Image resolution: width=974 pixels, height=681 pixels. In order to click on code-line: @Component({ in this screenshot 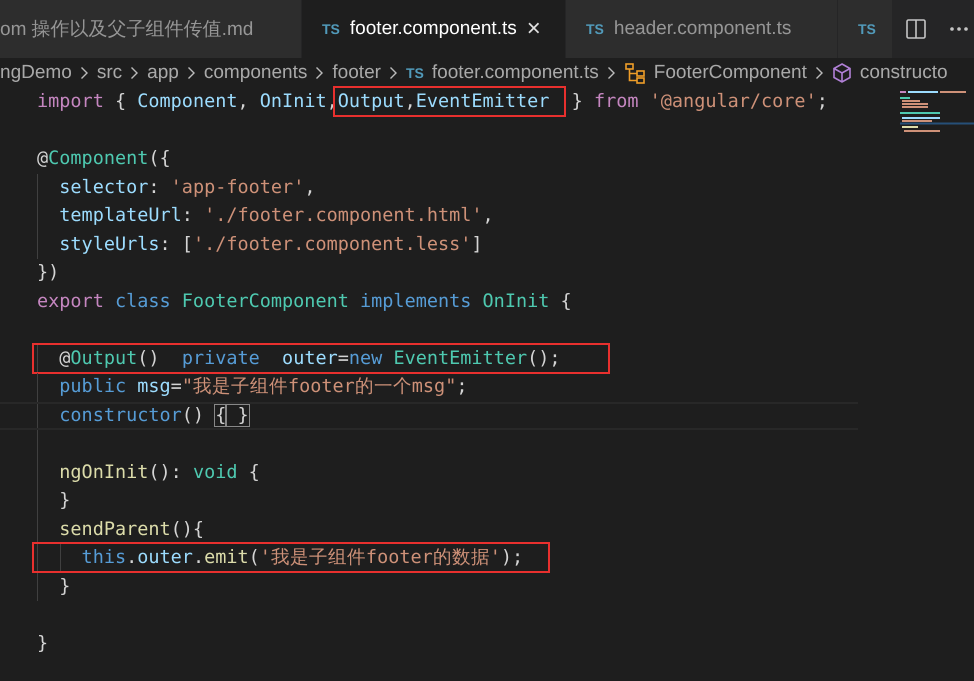, I will do `click(104, 159)`.